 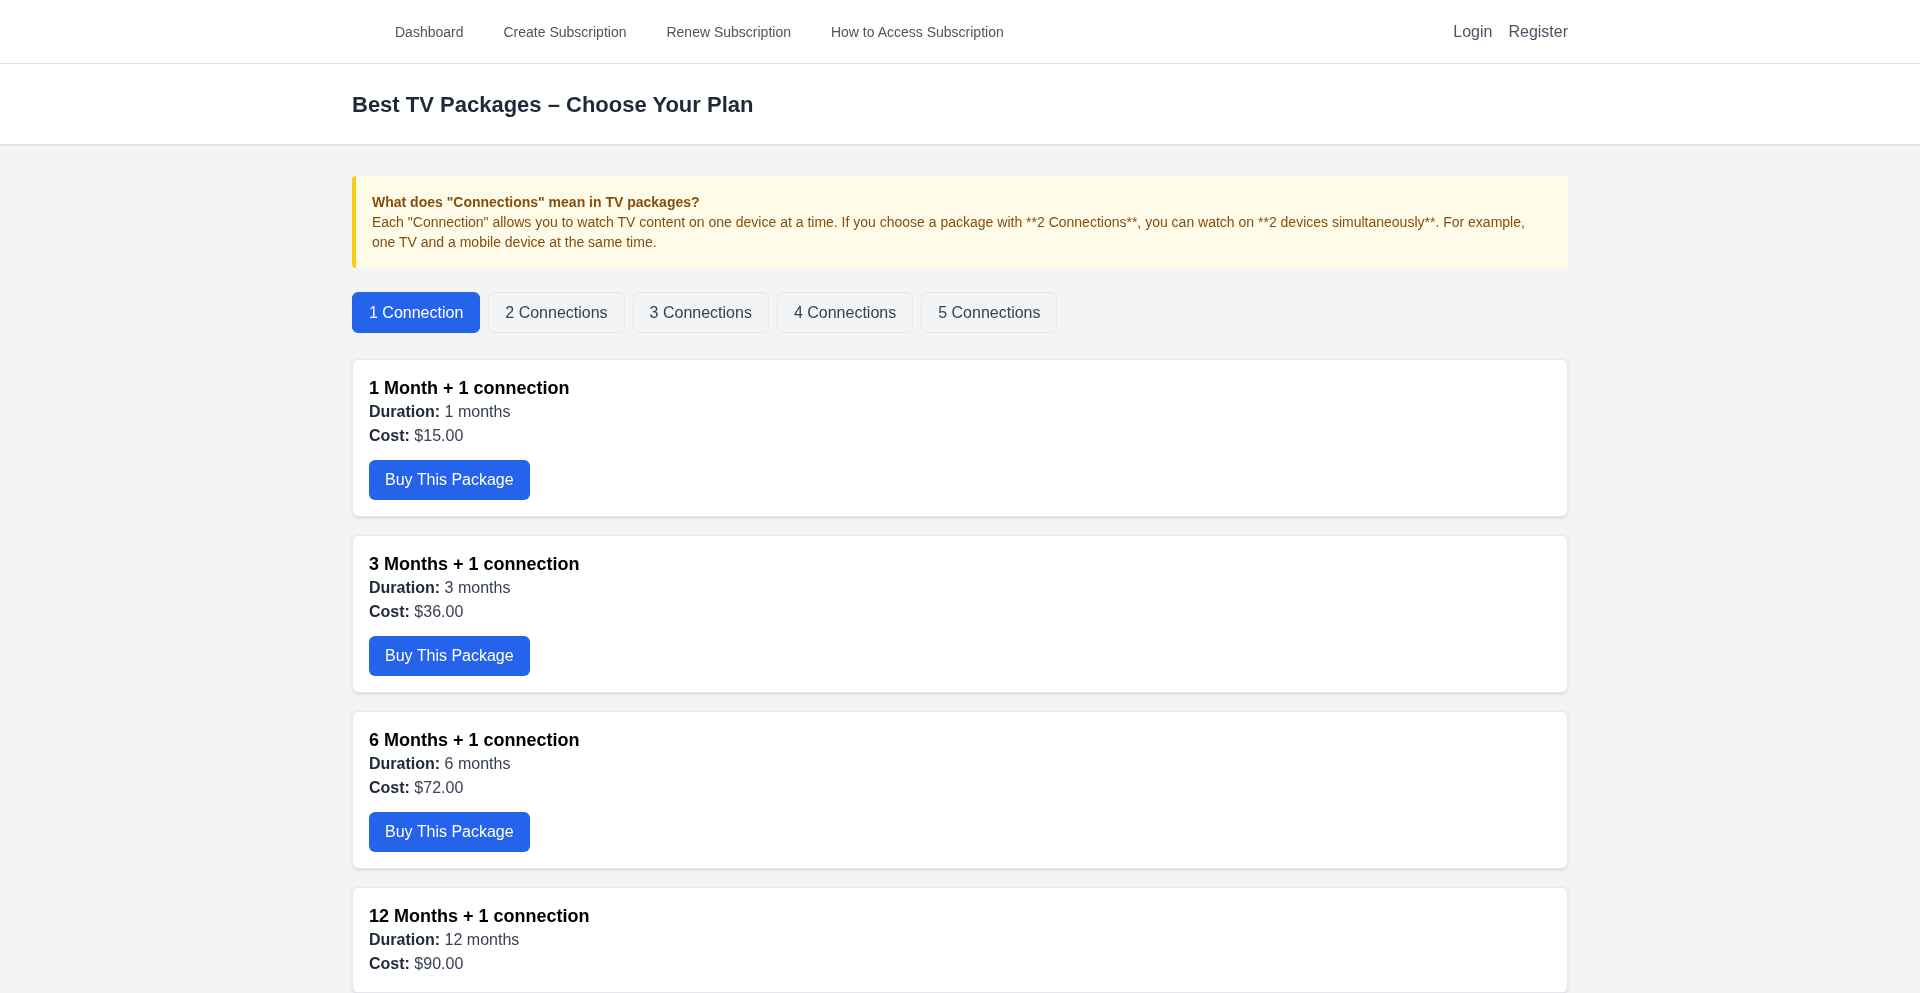 What do you see at coordinates (728, 31) in the screenshot?
I see `nav-link: Renew Subscription` at bounding box center [728, 31].